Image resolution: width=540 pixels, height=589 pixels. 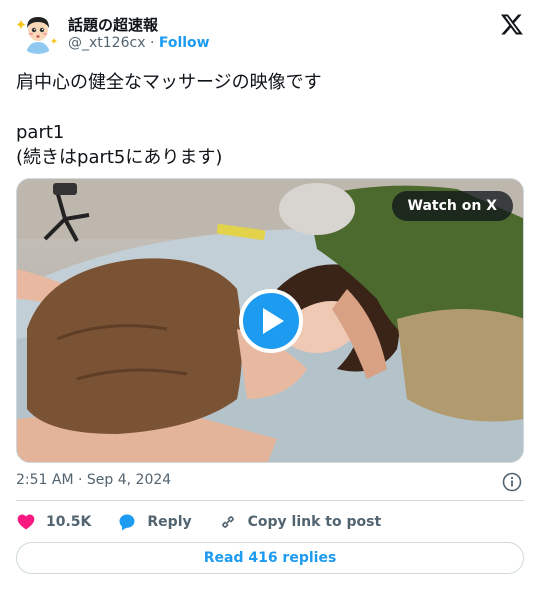 What do you see at coordinates (106, 43) in the screenshot?
I see `author-handle: @_xt126cx` at bounding box center [106, 43].